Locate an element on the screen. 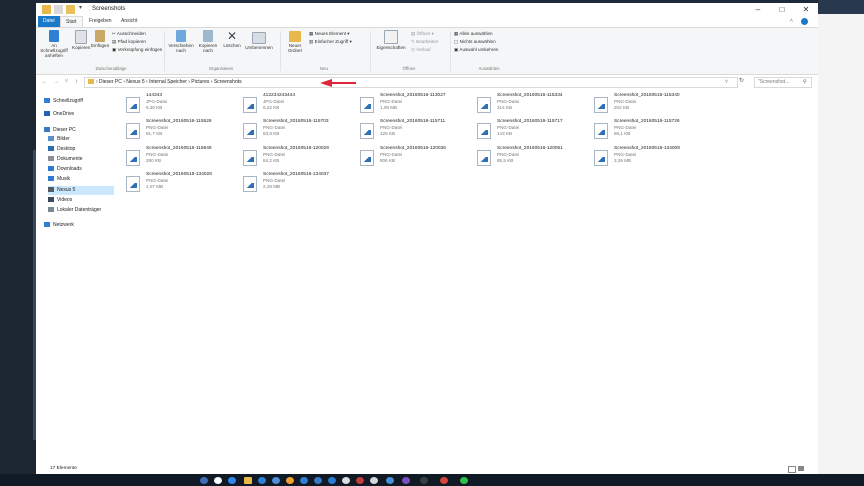 The image size is (864, 486). nav-item-netzwerk: Netzwerk is located at coordinates (59, 225).